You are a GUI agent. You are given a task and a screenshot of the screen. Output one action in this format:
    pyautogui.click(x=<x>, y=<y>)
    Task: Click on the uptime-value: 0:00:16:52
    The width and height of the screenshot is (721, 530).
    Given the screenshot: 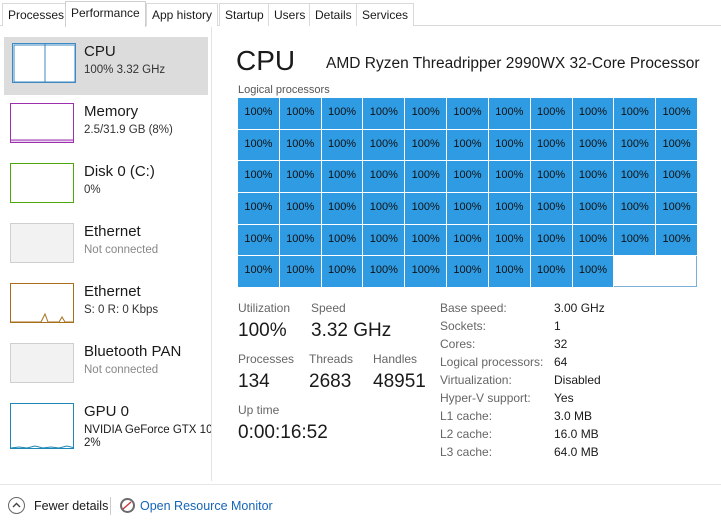 What is the action you would take?
    pyautogui.click(x=283, y=432)
    